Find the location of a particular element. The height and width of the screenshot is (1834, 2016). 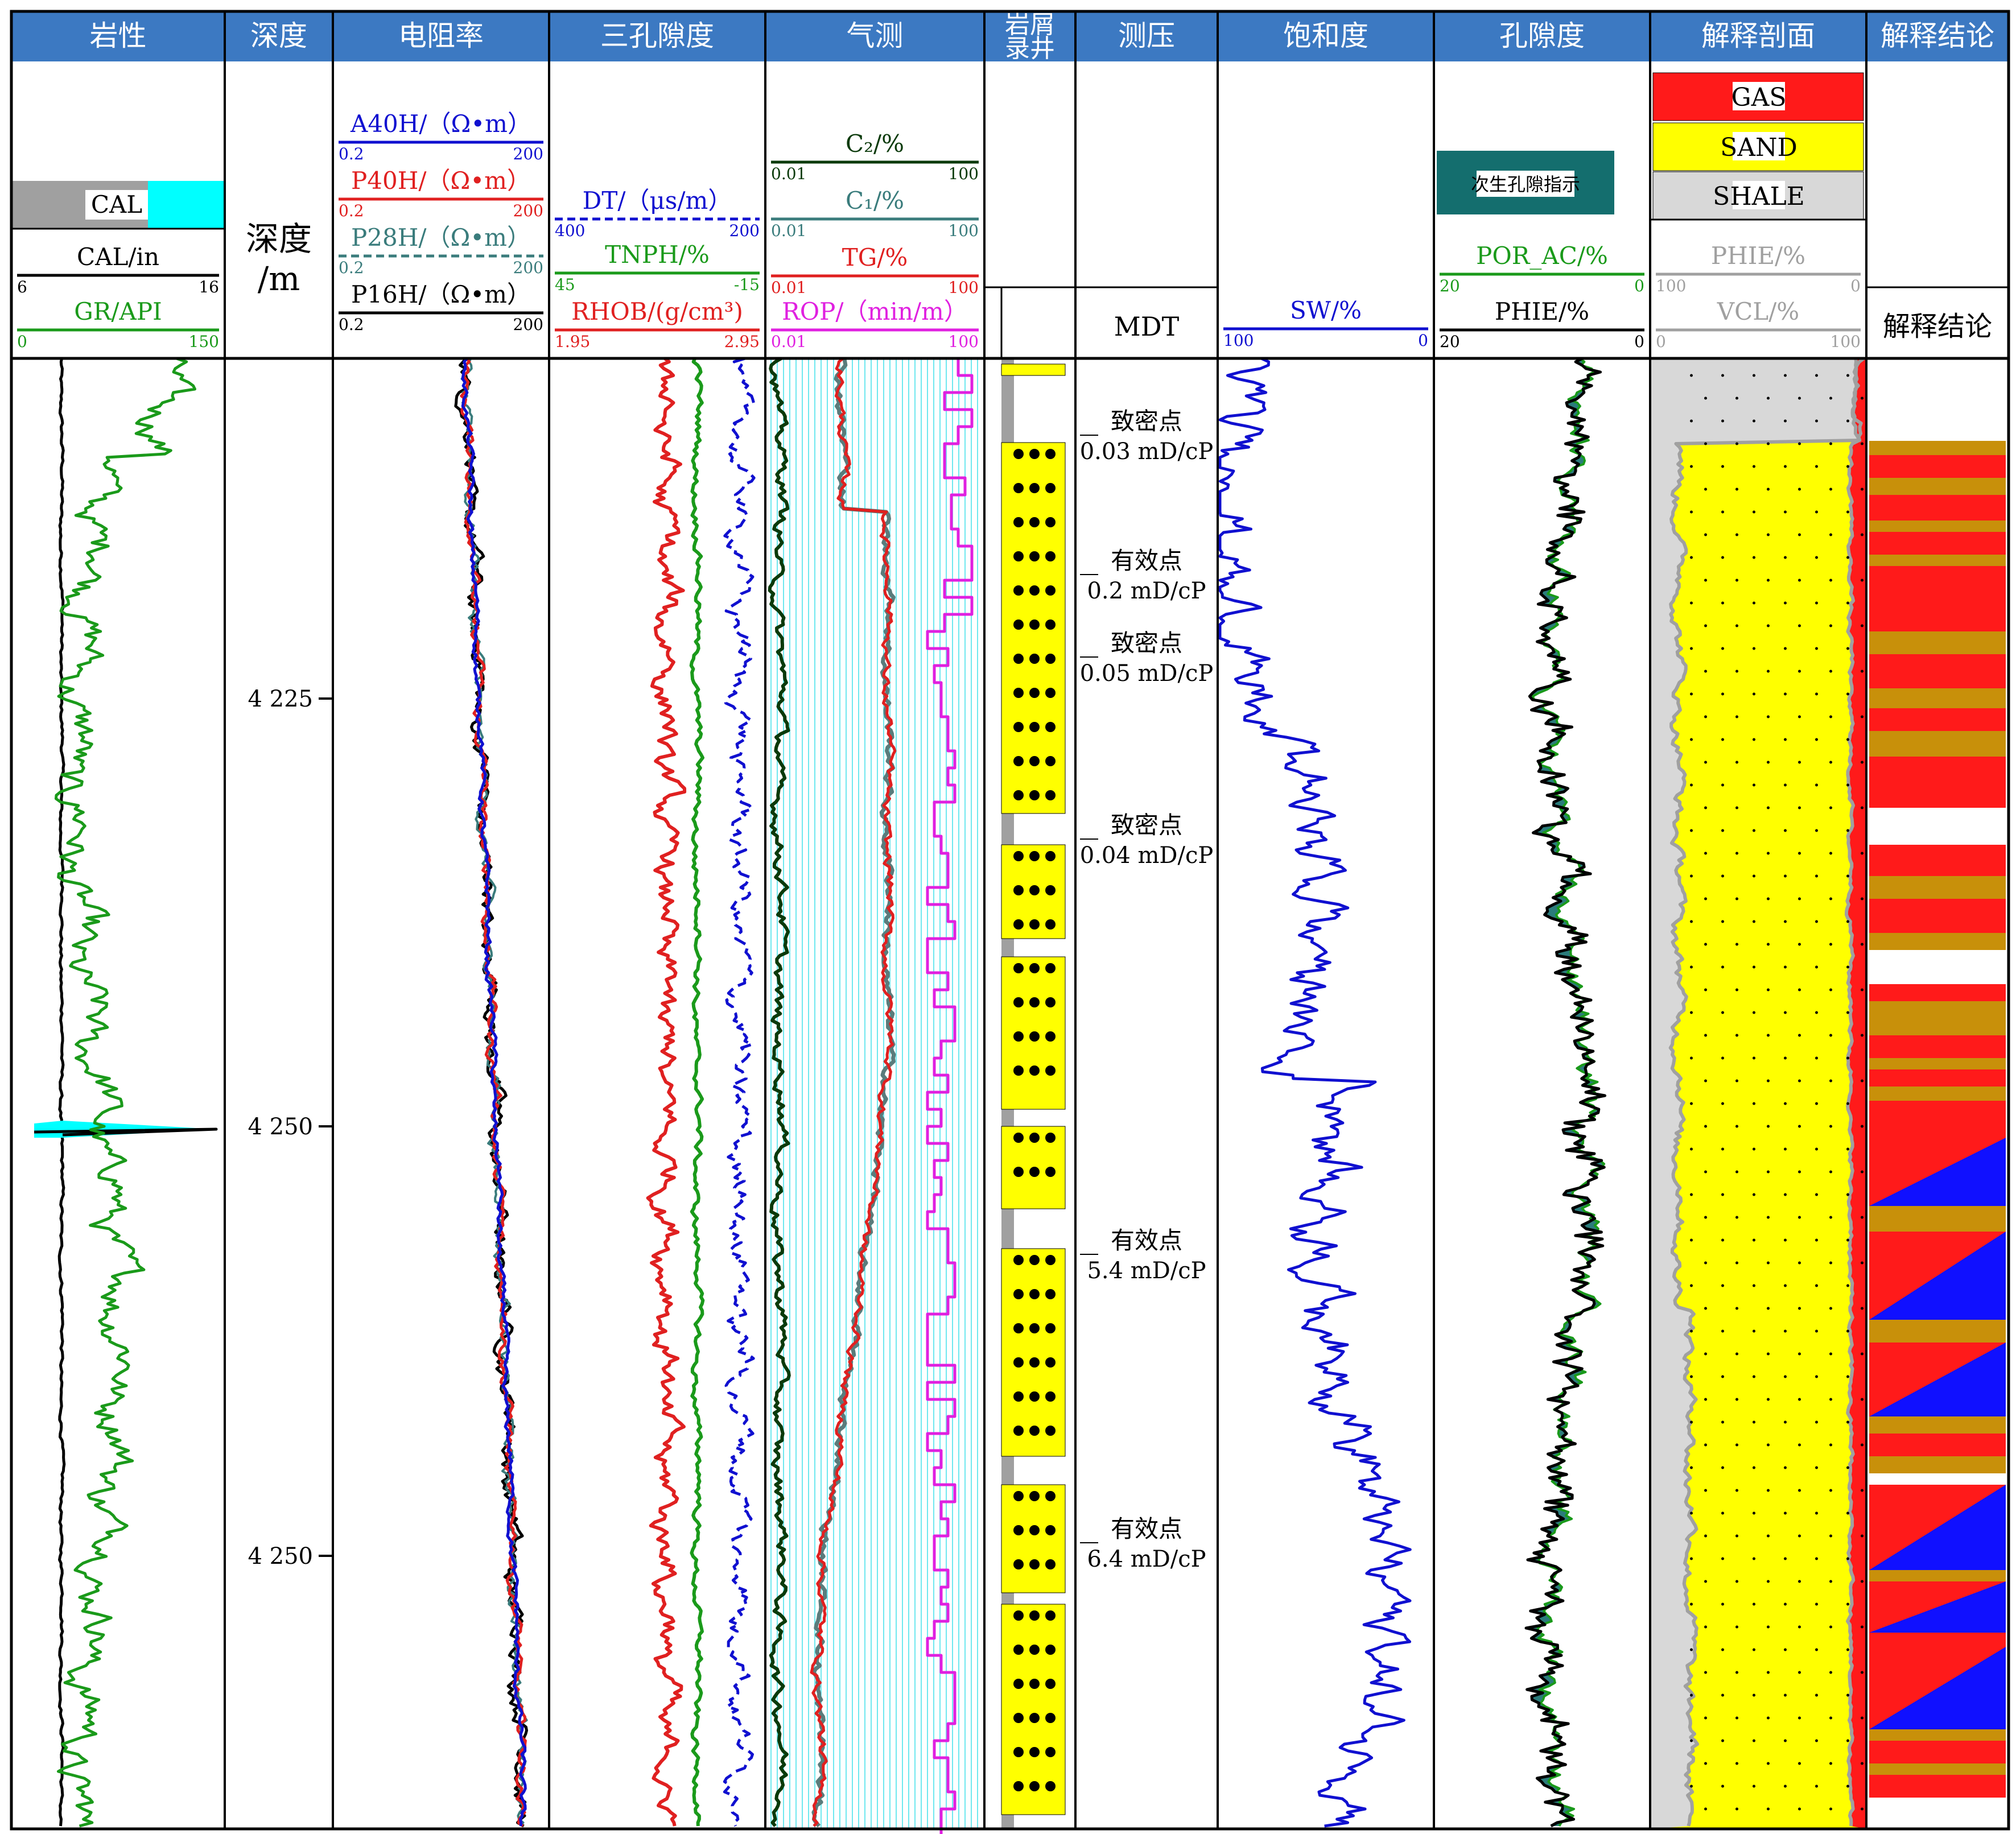

tnph-curve is located at coordinates (697, 1092).